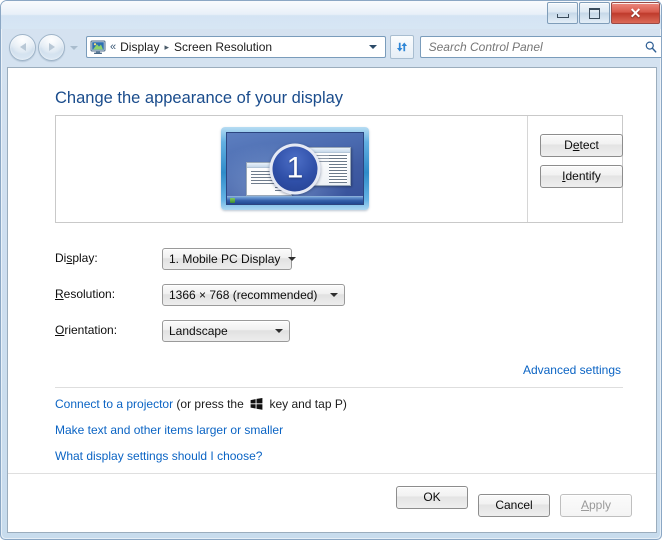  I want to click on minimize-button, so click(562, 13).